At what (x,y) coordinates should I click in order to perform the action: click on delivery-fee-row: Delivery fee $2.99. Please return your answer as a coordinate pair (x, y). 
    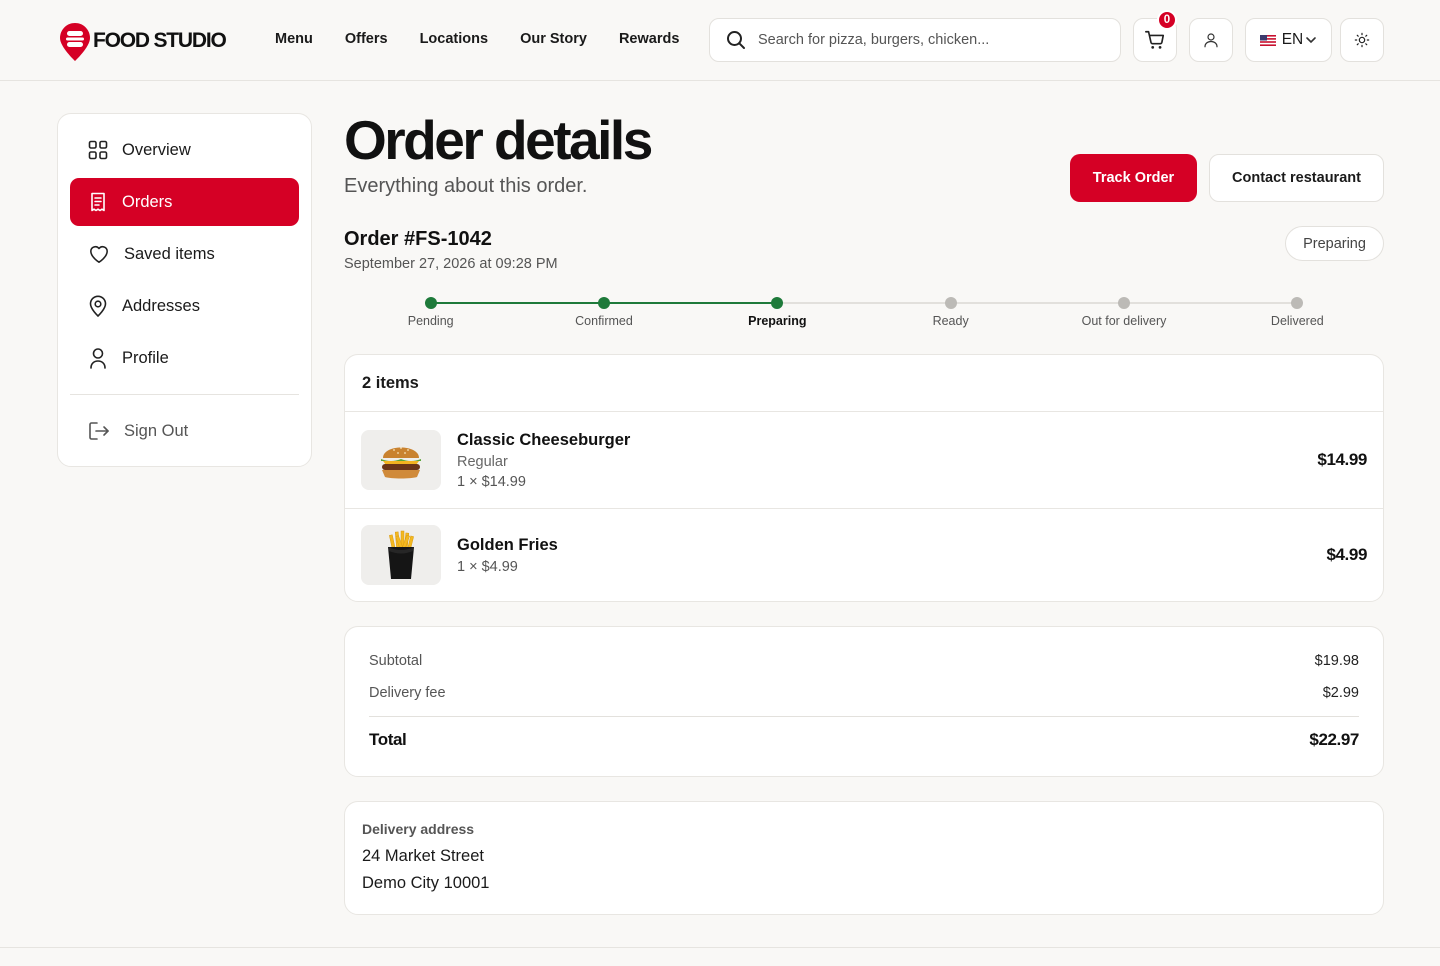
    Looking at the image, I should click on (864, 693).